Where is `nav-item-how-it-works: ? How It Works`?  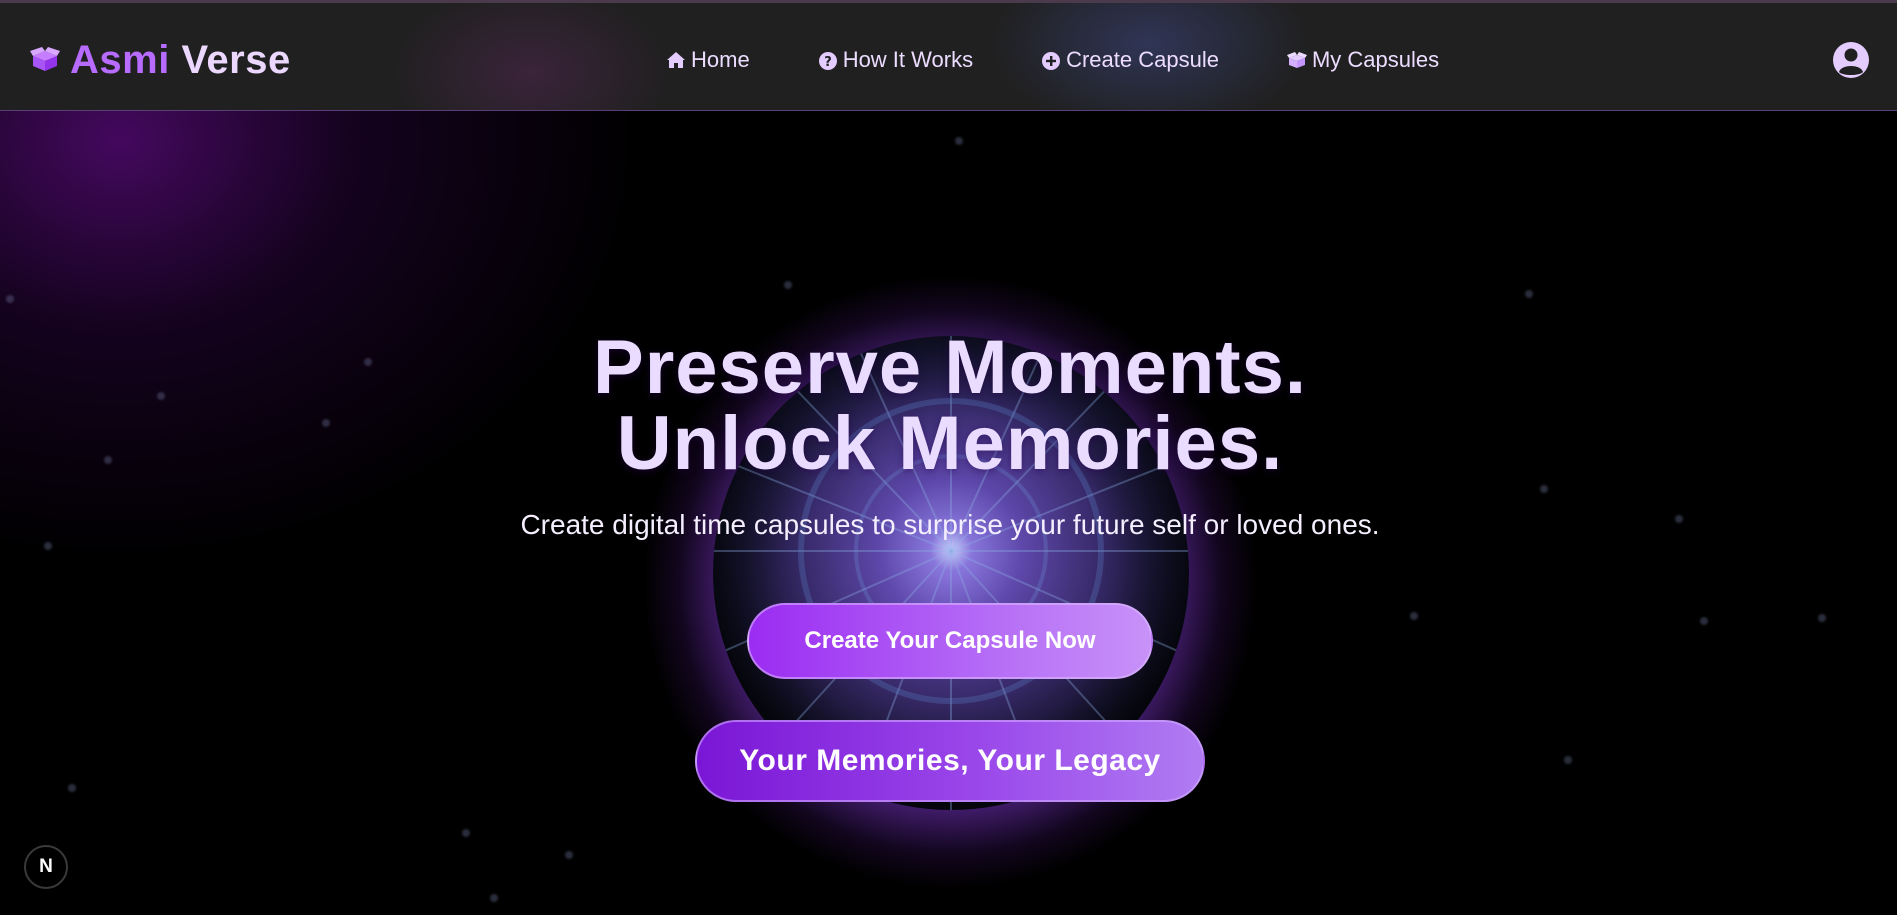
nav-item-how-it-works: ? How It Works is located at coordinates (895, 60).